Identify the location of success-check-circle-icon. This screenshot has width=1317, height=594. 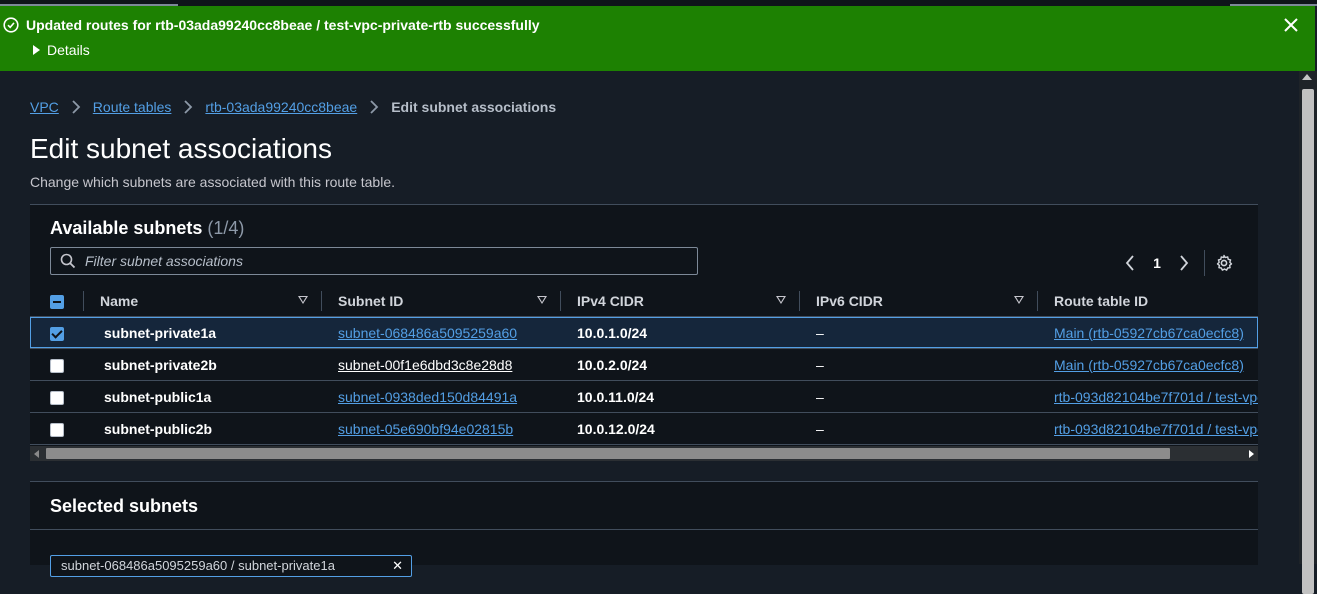
(11, 25).